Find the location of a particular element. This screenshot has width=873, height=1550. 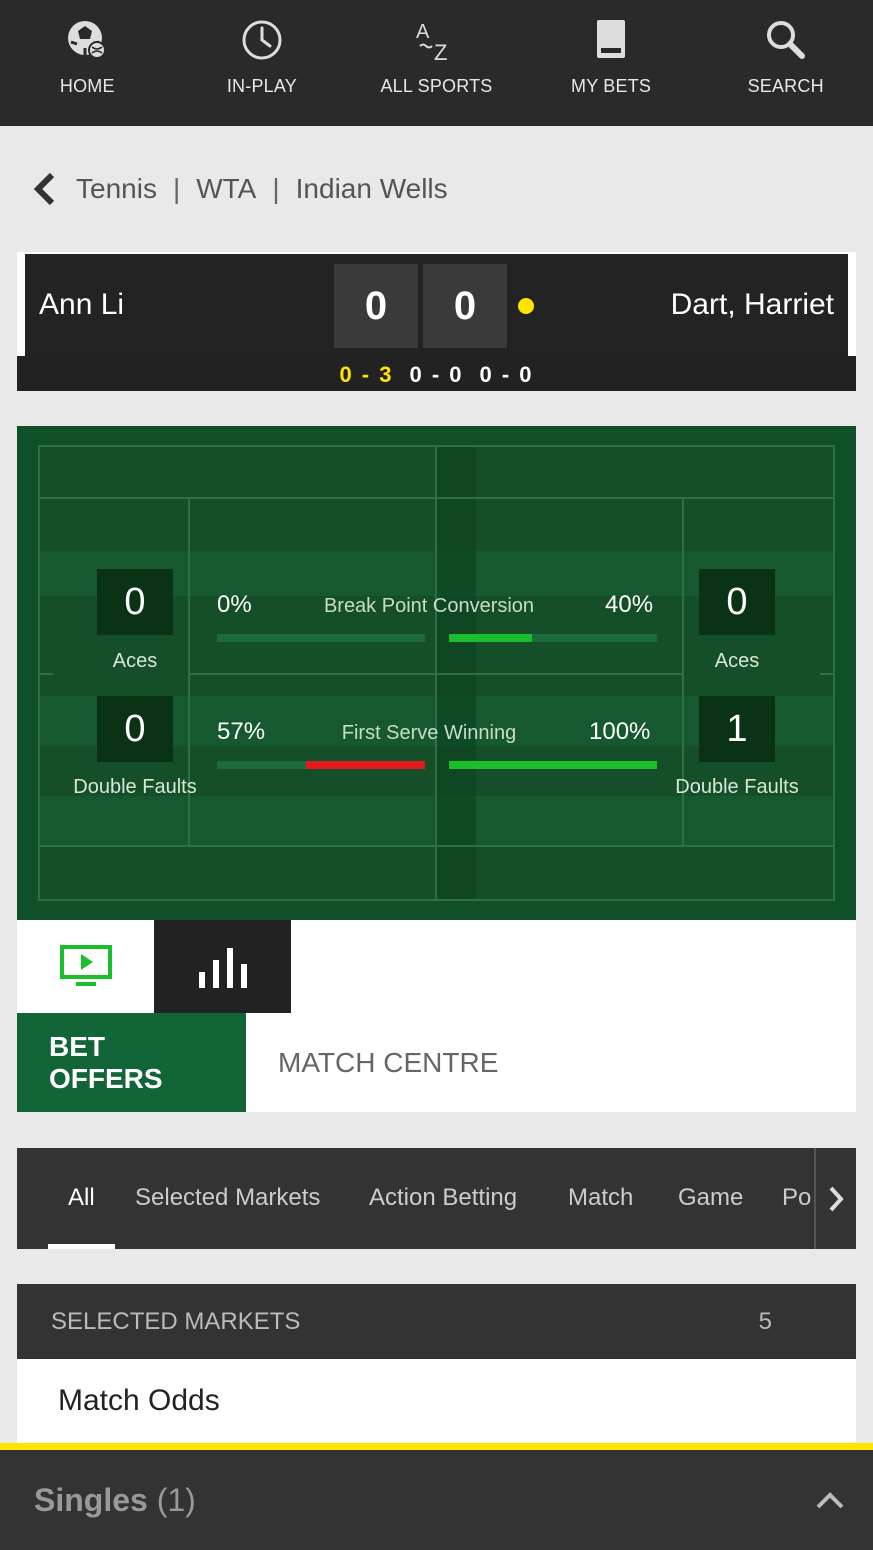

bet-slip-bar: Singles (1) is located at coordinates (436, 1496).